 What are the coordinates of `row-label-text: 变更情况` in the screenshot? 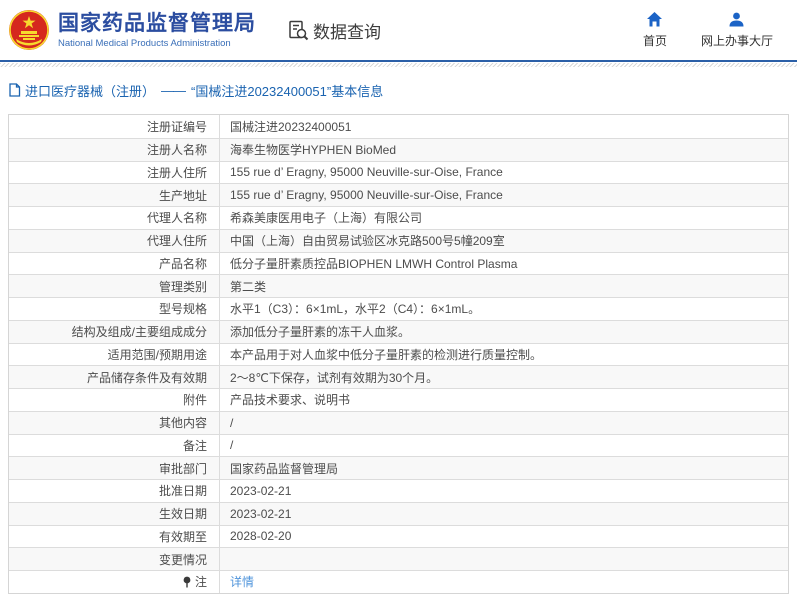 It's located at (182, 559).